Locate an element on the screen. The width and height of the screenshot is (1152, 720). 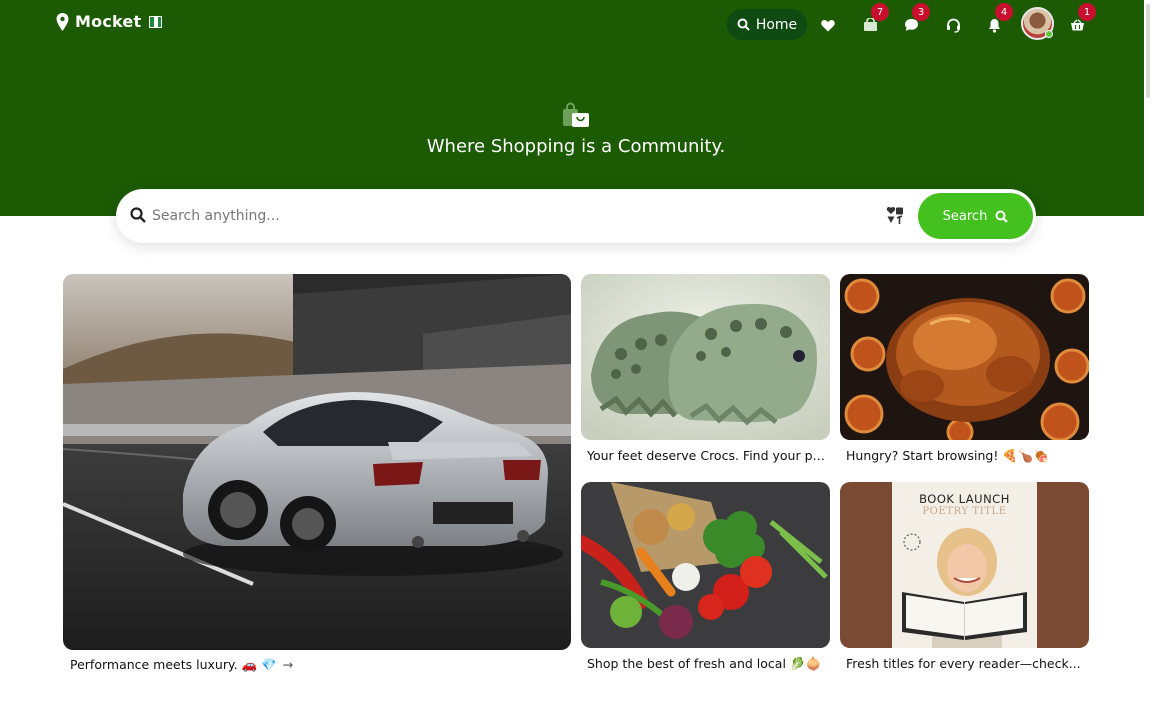
shopping-bag-icon is located at coordinates (576, 115).